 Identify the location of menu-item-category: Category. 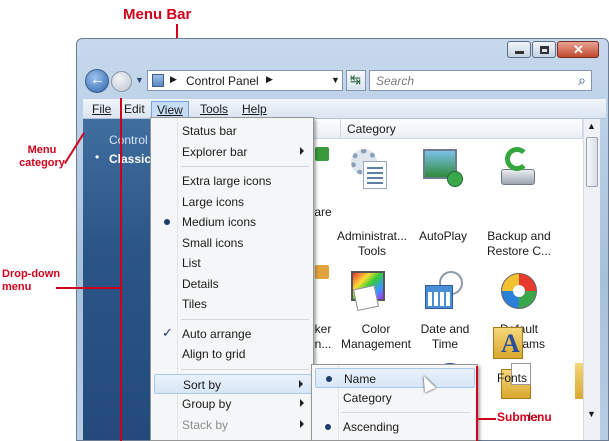
(395, 398).